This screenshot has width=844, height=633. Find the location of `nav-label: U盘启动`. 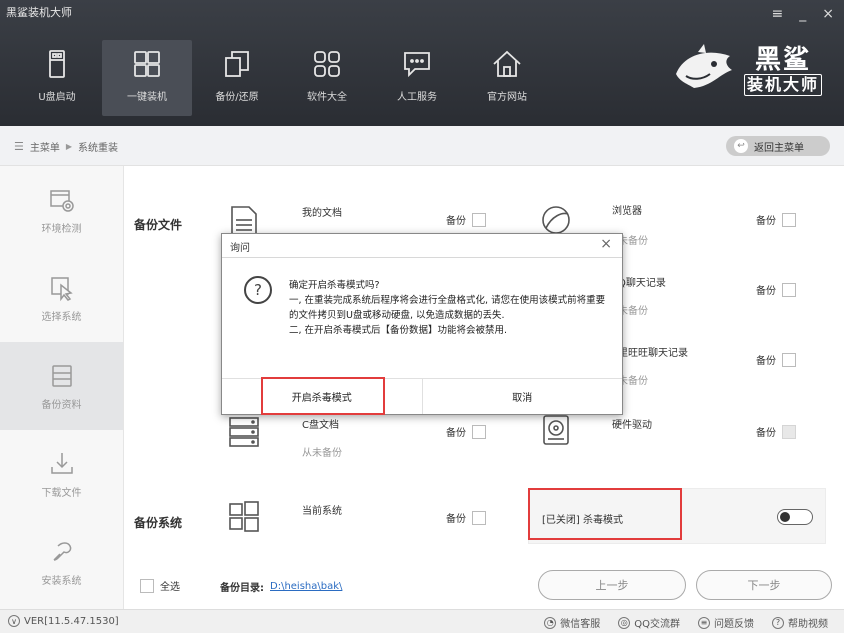

nav-label: U盘启动 is located at coordinates (57, 97).